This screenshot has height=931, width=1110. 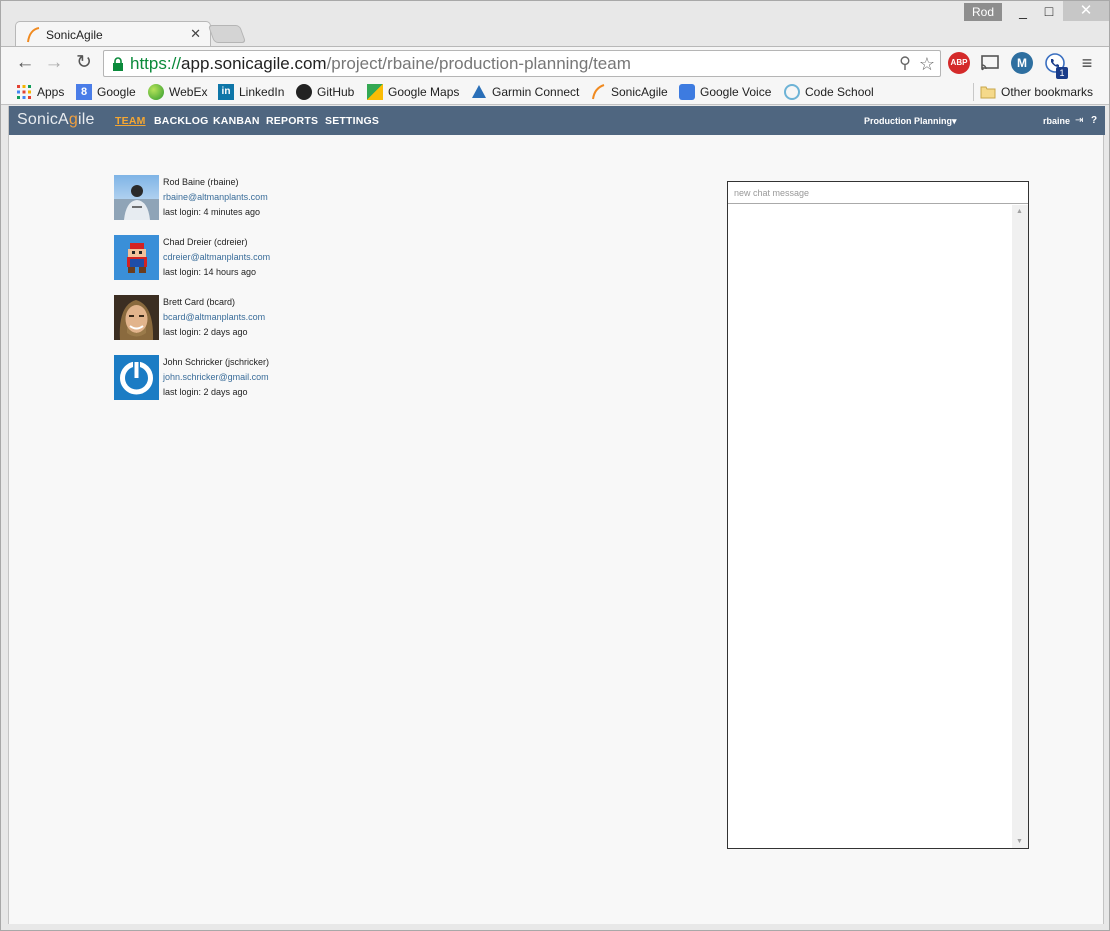 What do you see at coordinates (973, 92) in the screenshot?
I see `bookmarks-separator` at bounding box center [973, 92].